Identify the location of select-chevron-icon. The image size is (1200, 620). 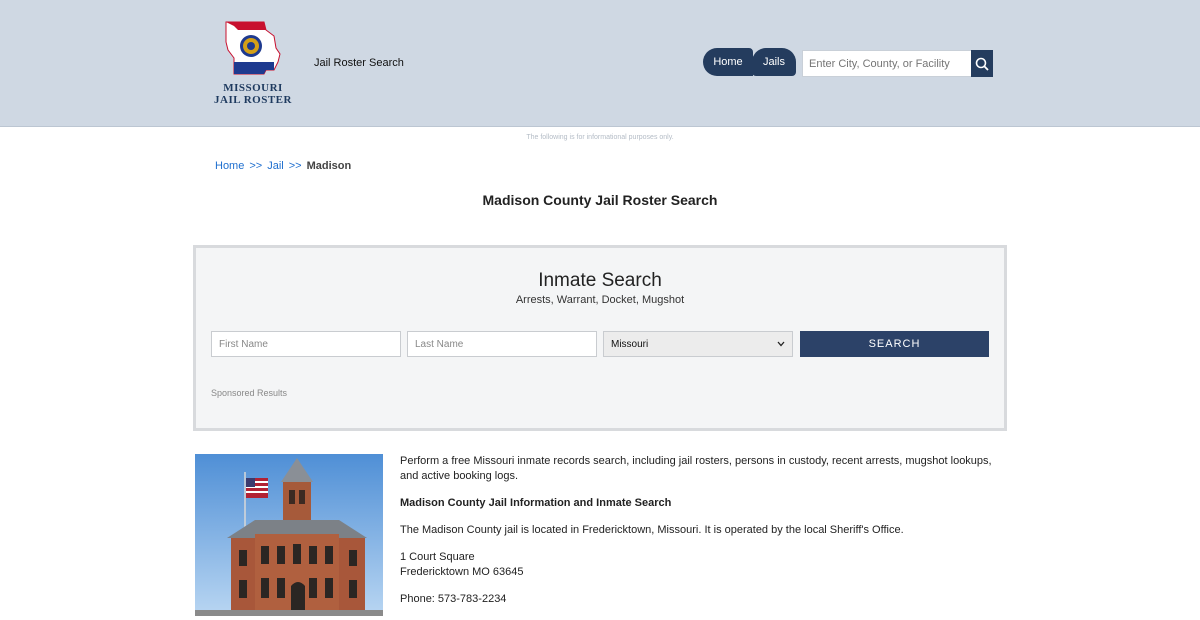
(781, 344).